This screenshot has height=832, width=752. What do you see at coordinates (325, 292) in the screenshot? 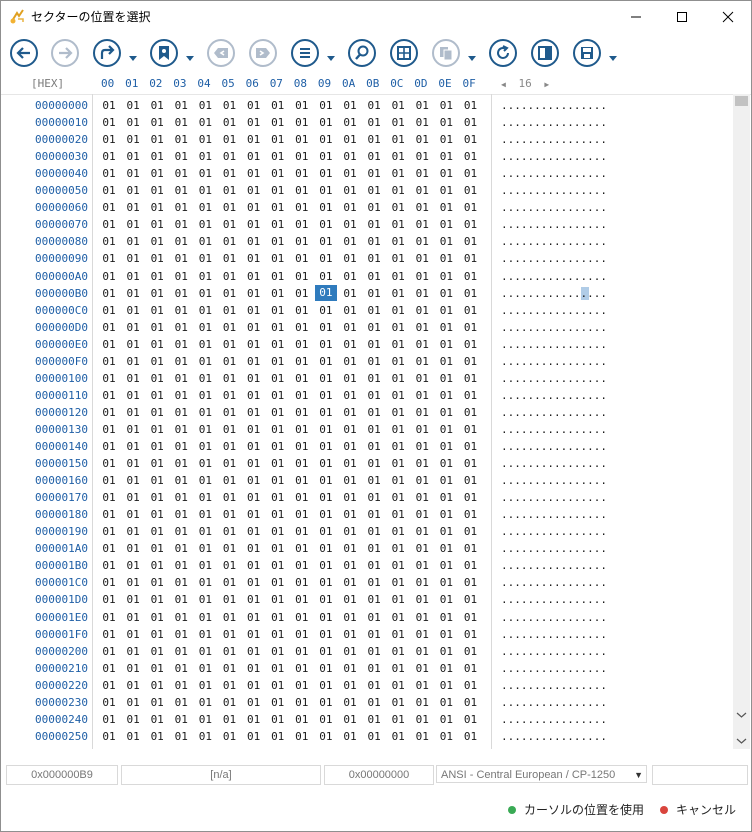
I see `selected-byte-cell: 01` at bounding box center [325, 292].